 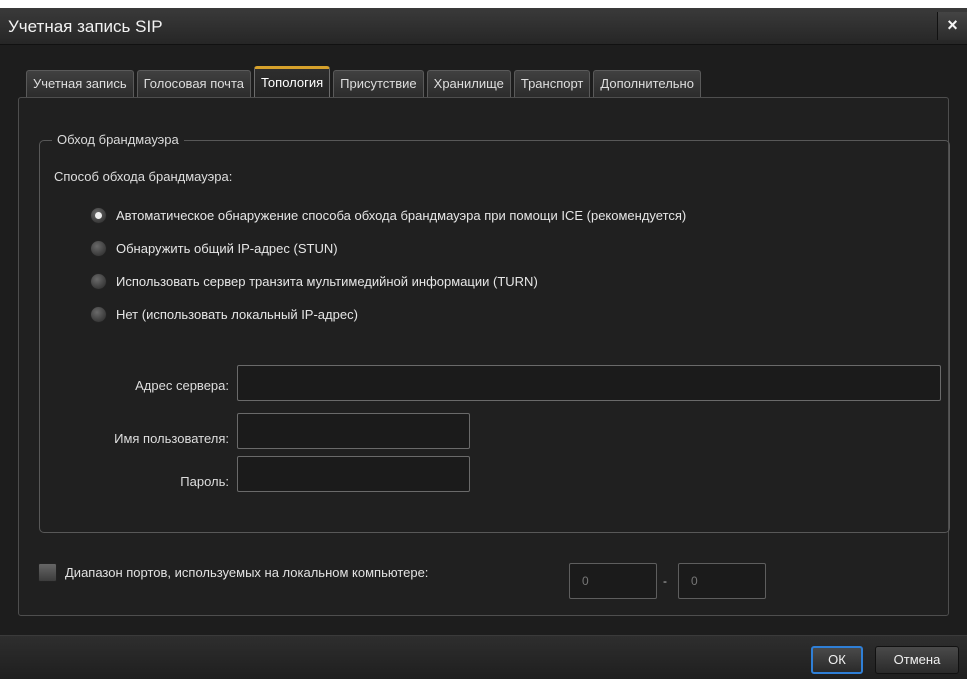 What do you see at coordinates (917, 660) in the screenshot?
I see `cancel-button: Отмена` at bounding box center [917, 660].